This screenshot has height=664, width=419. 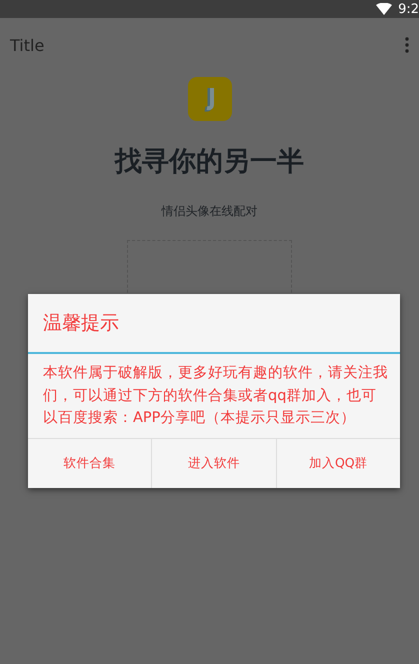 What do you see at coordinates (408, 9) in the screenshot?
I see `status-time: 9:2` at bounding box center [408, 9].